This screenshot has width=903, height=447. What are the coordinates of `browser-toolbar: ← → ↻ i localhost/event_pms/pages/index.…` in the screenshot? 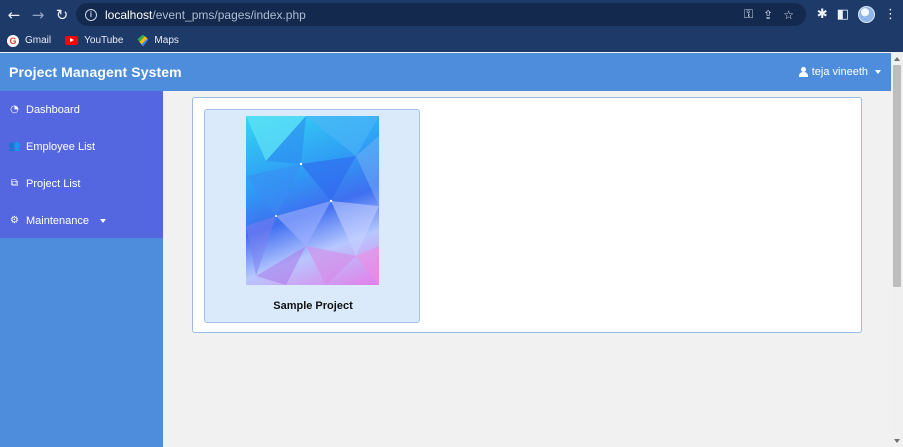 It's located at (451, 14).